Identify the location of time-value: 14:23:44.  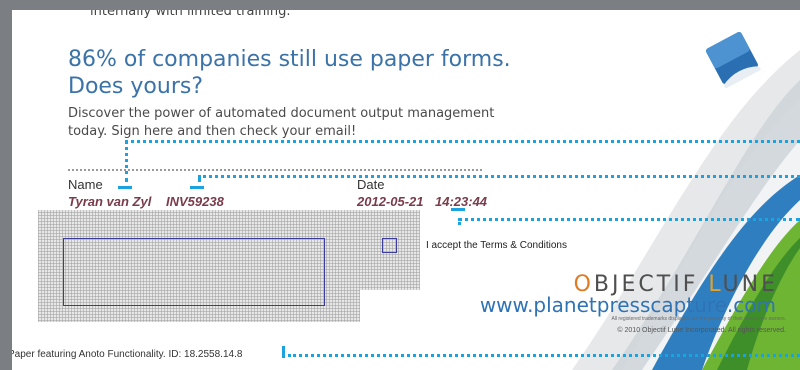
(461, 201).